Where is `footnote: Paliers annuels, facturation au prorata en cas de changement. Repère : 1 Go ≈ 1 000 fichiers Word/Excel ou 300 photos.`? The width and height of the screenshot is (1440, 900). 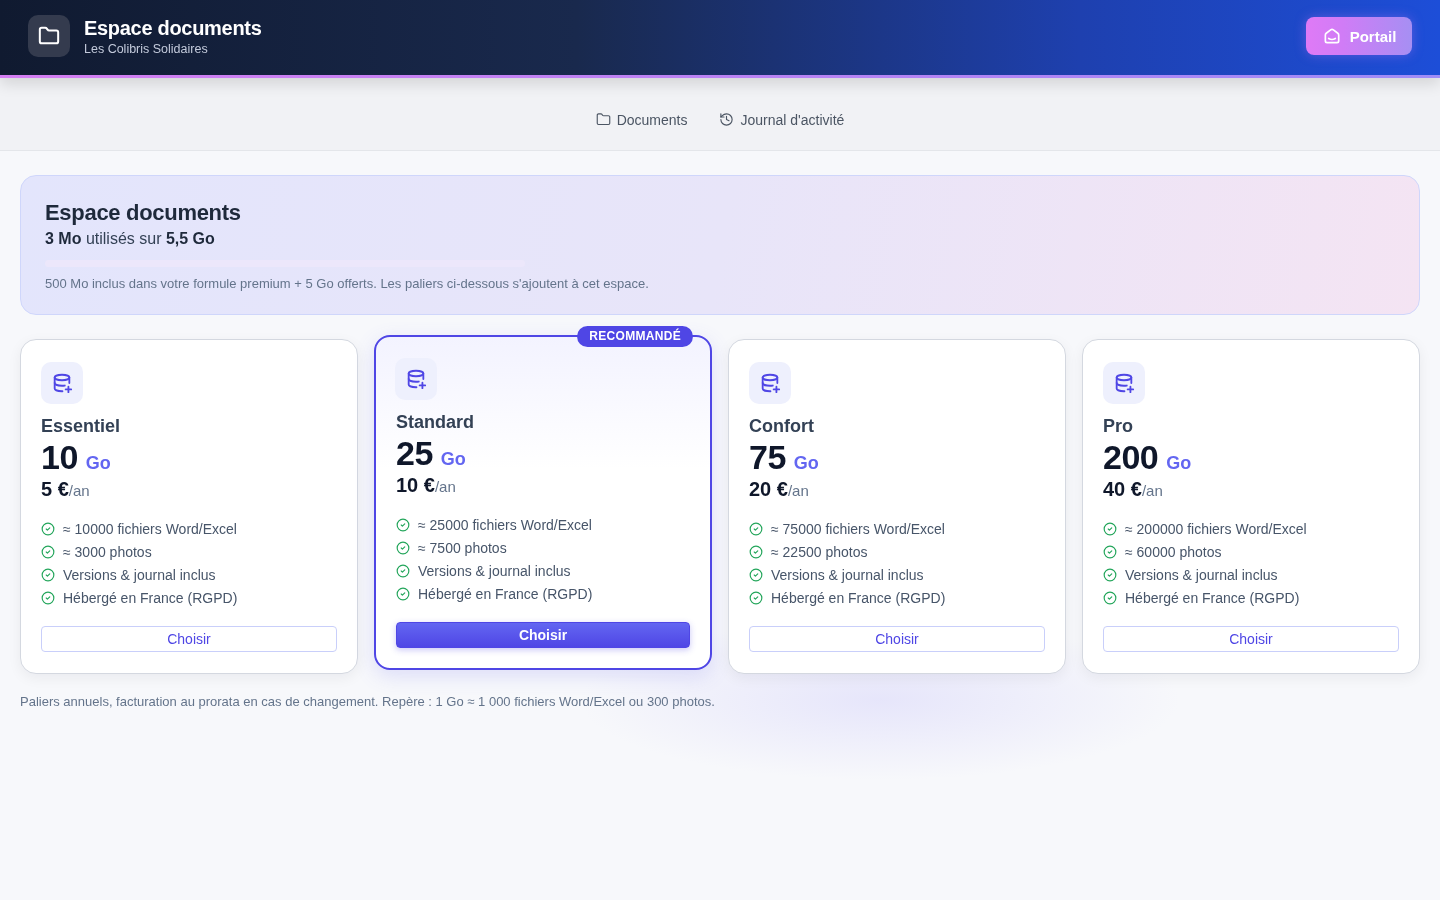 footnote: Paliers annuels, facturation au prorata en cas de changement. Repère : 1 Go ≈ 1 000 fichiers Word/Excel ou 300 photos. is located at coordinates (368, 702).